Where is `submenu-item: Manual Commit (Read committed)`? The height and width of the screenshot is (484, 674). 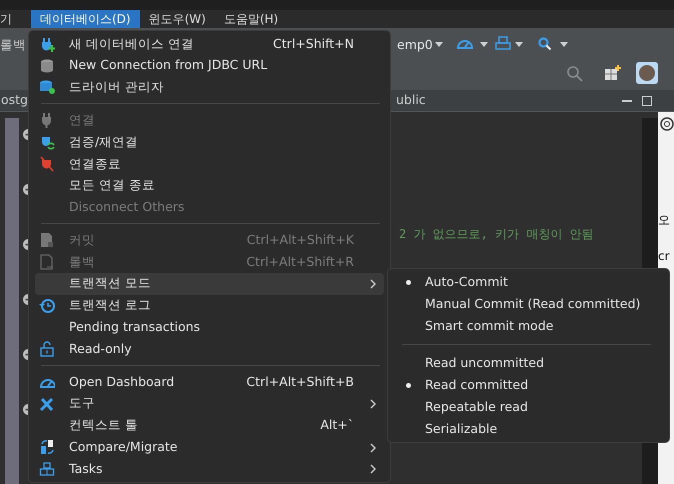 submenu-item: Manual Commit (Read committed) is located at coordinates (528, 304).